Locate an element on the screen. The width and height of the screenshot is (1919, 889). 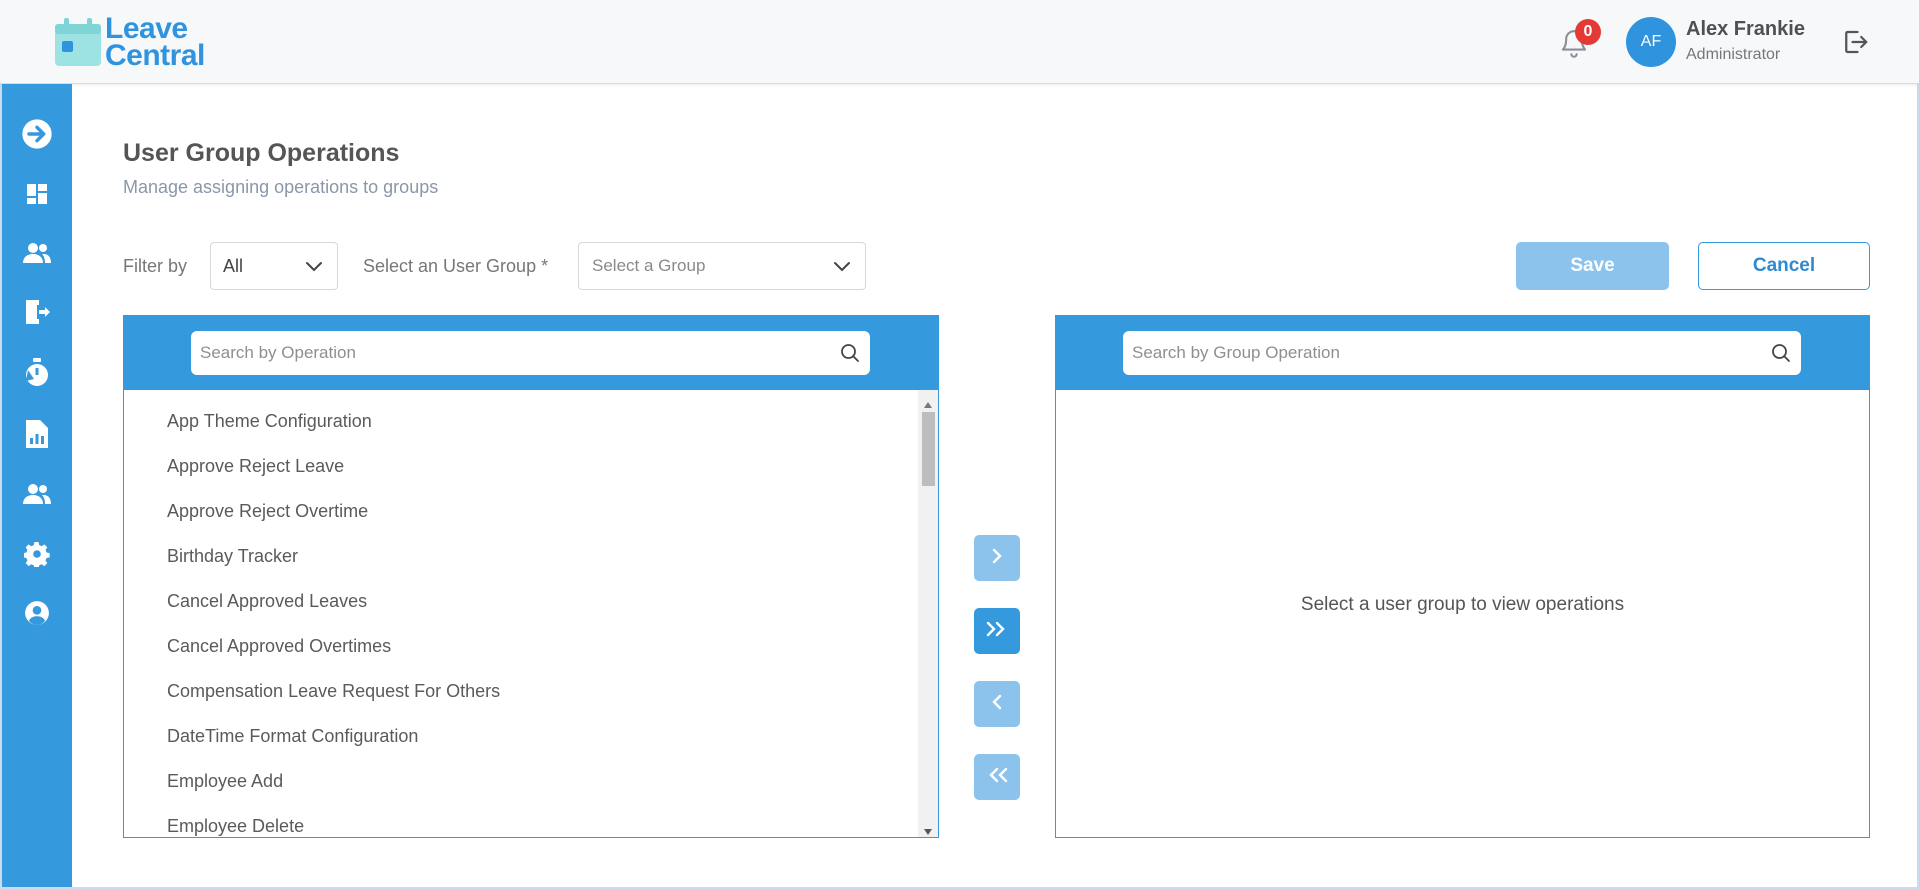
chevron-left-icon is located at coordinates (997, 704).